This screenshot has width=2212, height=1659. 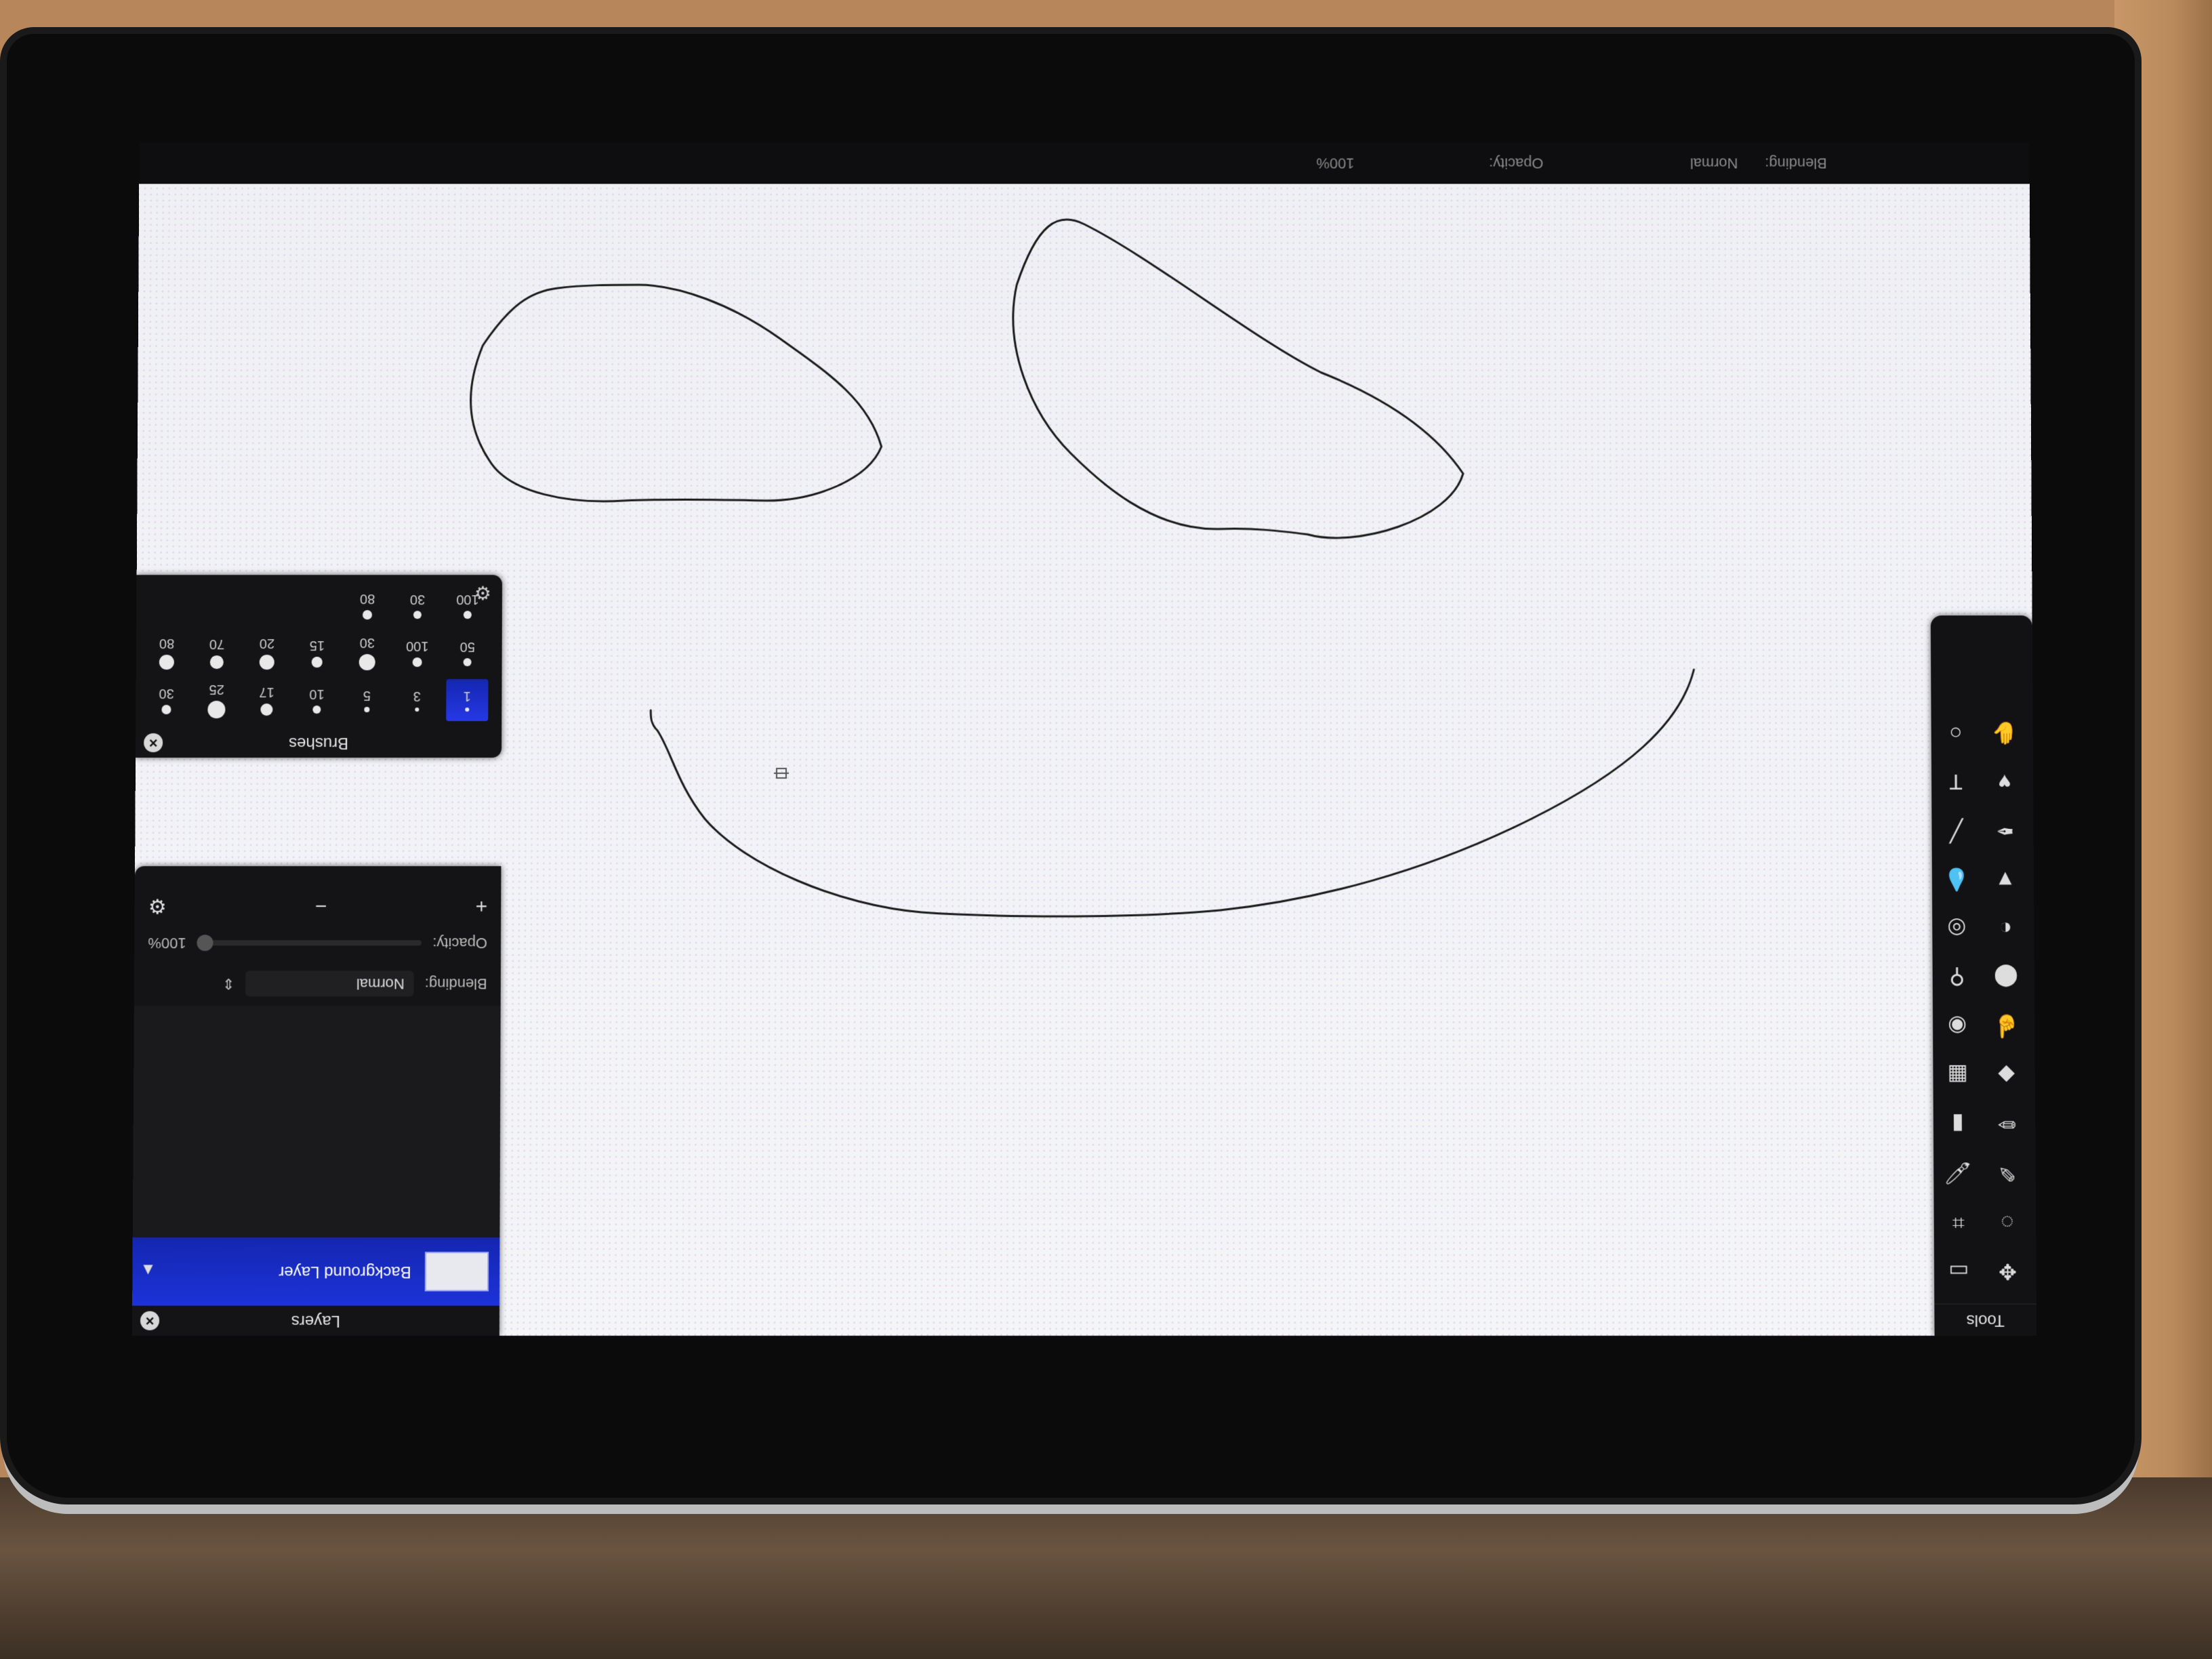 I want to click on brush-size-label: 25, so click(x=217, y=690).